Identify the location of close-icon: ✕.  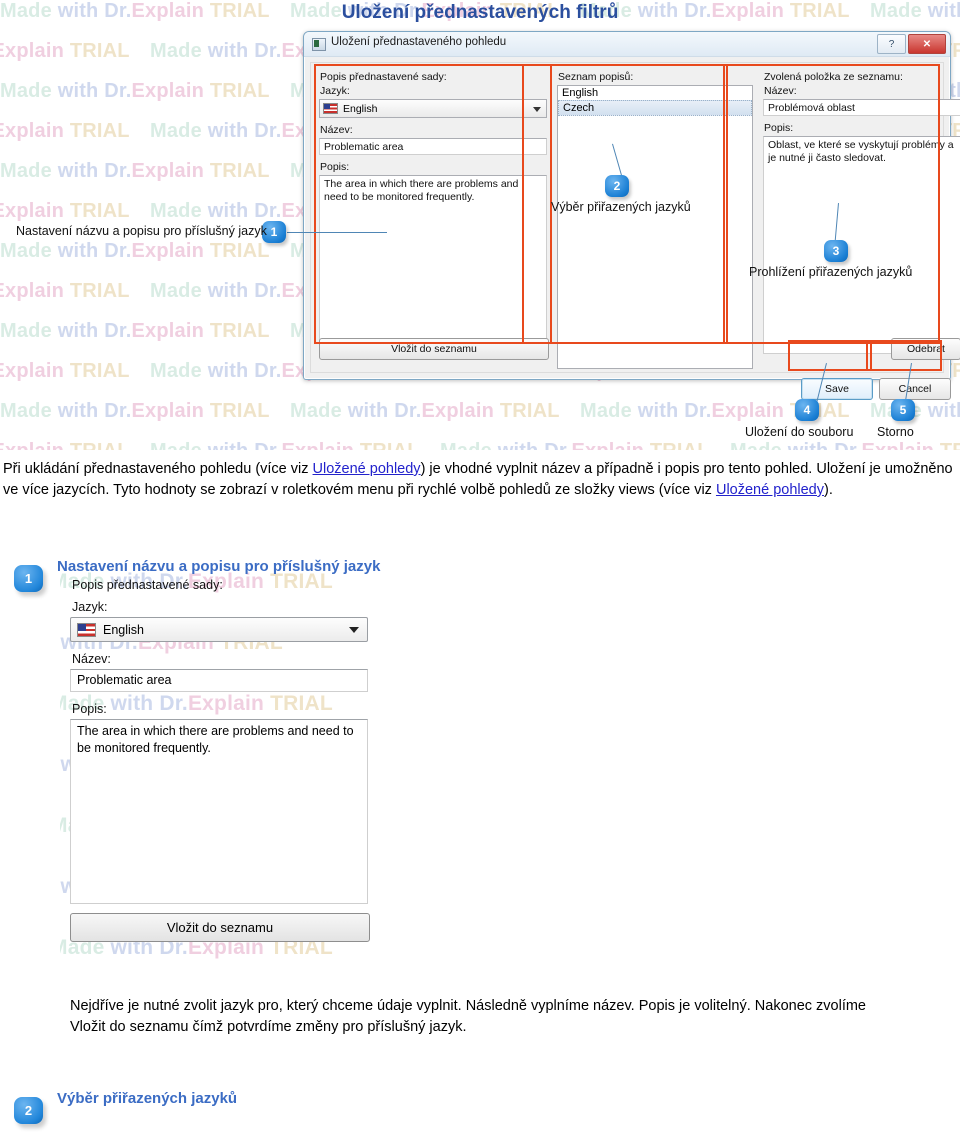
(927, 44).